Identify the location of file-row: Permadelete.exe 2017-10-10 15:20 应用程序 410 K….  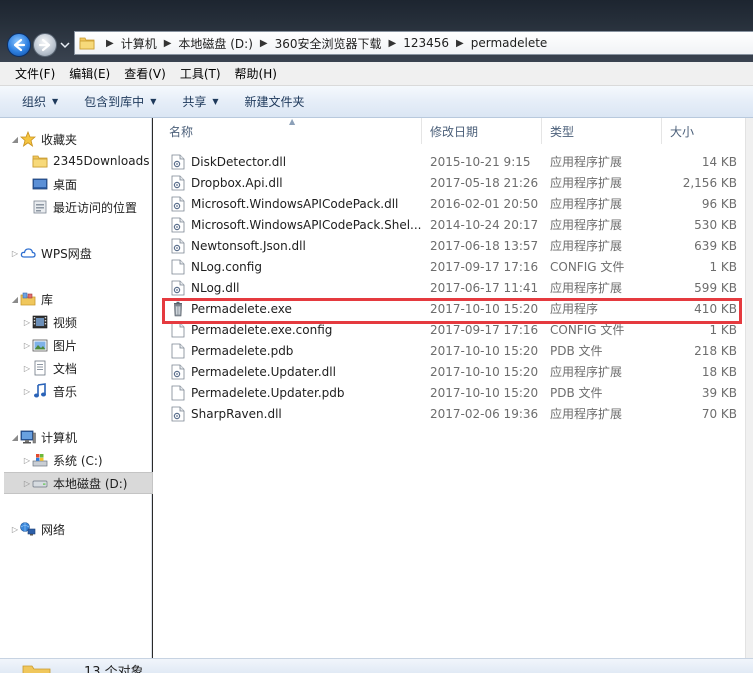
(453, 308).